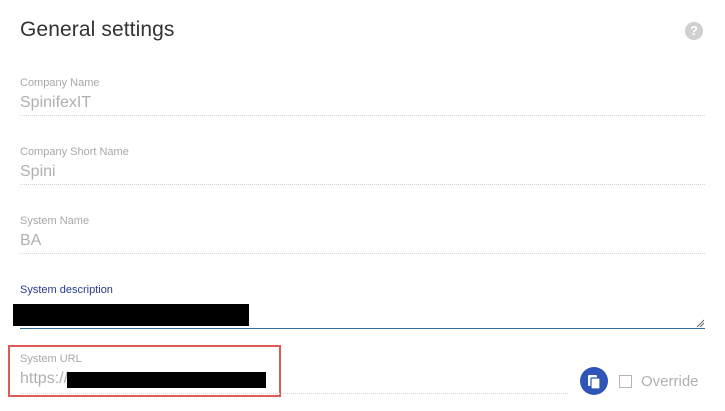 The height and width of the screenshot is (411, 725). What do you see at coordinates (55, 221) in the screenshot?
I see `system-name-label: System Name` at bounding box center [55, 221].